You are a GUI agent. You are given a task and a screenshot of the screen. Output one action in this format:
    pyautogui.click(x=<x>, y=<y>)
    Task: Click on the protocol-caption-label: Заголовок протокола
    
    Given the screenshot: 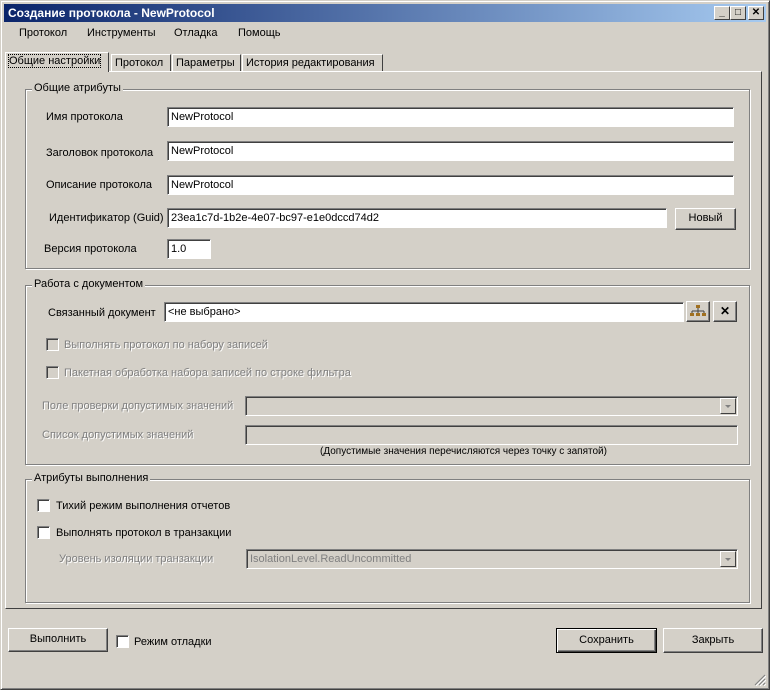 What is the action you would take?
    pyautogui.click(x=100, y=153)
    